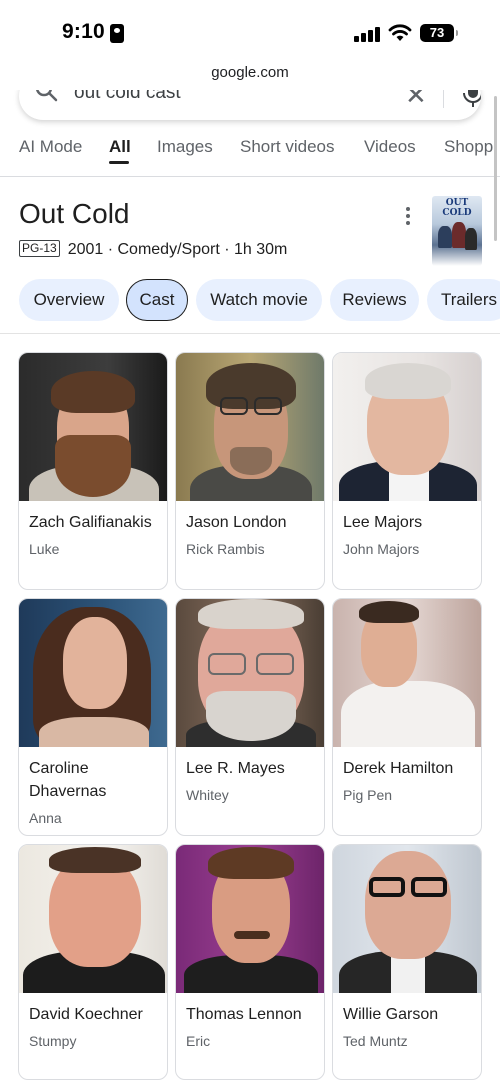 The width and height of the screenshot is (500, 1083). I want to click on character-name: Rick Rambis, so click(225, 549).